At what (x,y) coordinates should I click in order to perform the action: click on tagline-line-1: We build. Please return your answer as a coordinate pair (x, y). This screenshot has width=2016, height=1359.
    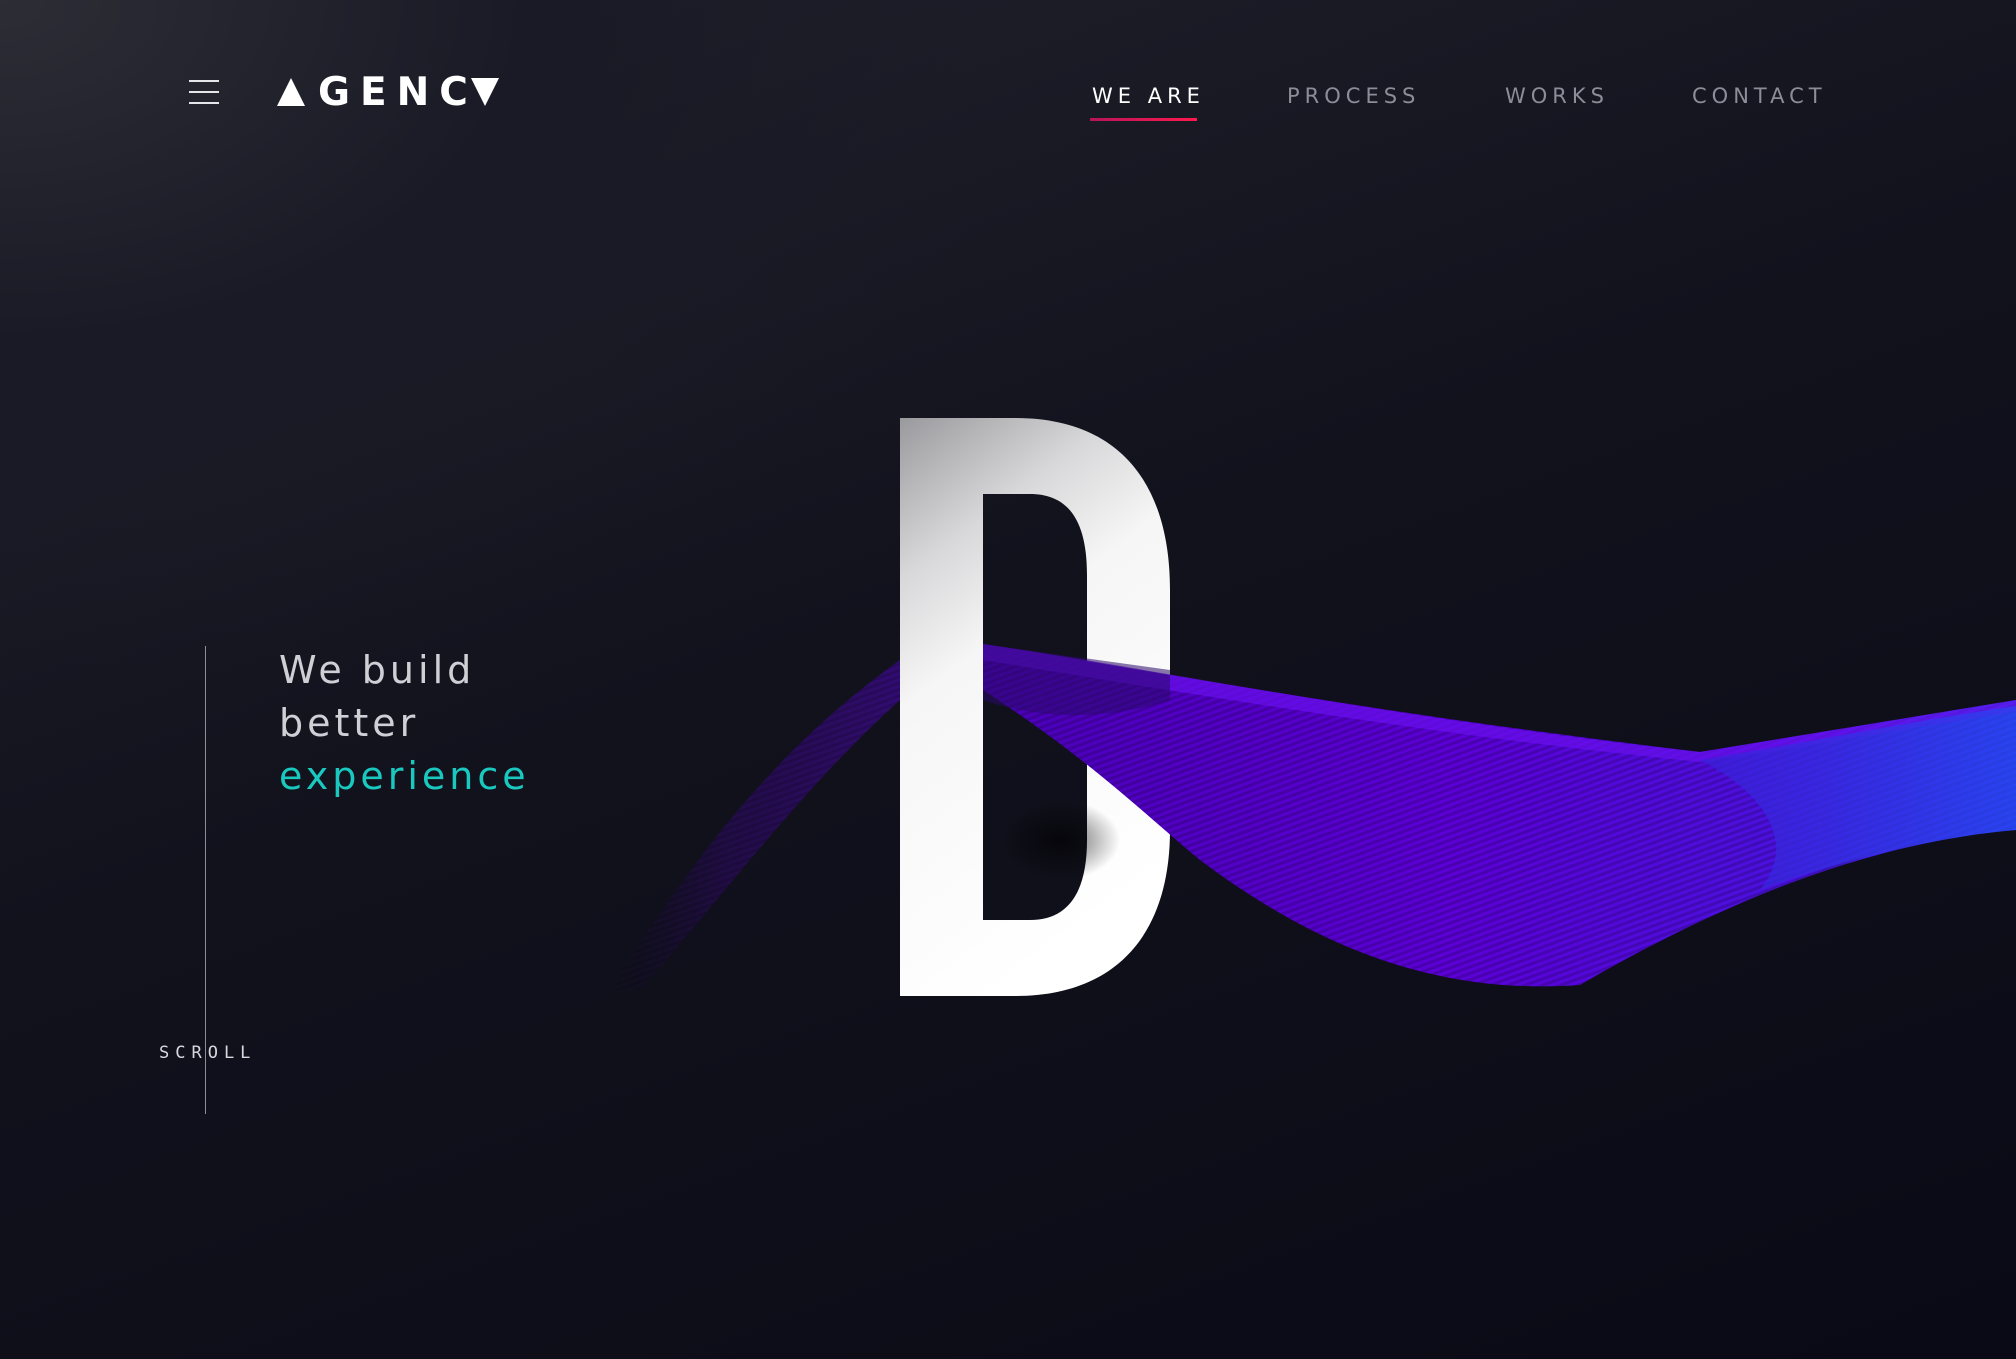
    Looking at the image, I should click on (377, 670).